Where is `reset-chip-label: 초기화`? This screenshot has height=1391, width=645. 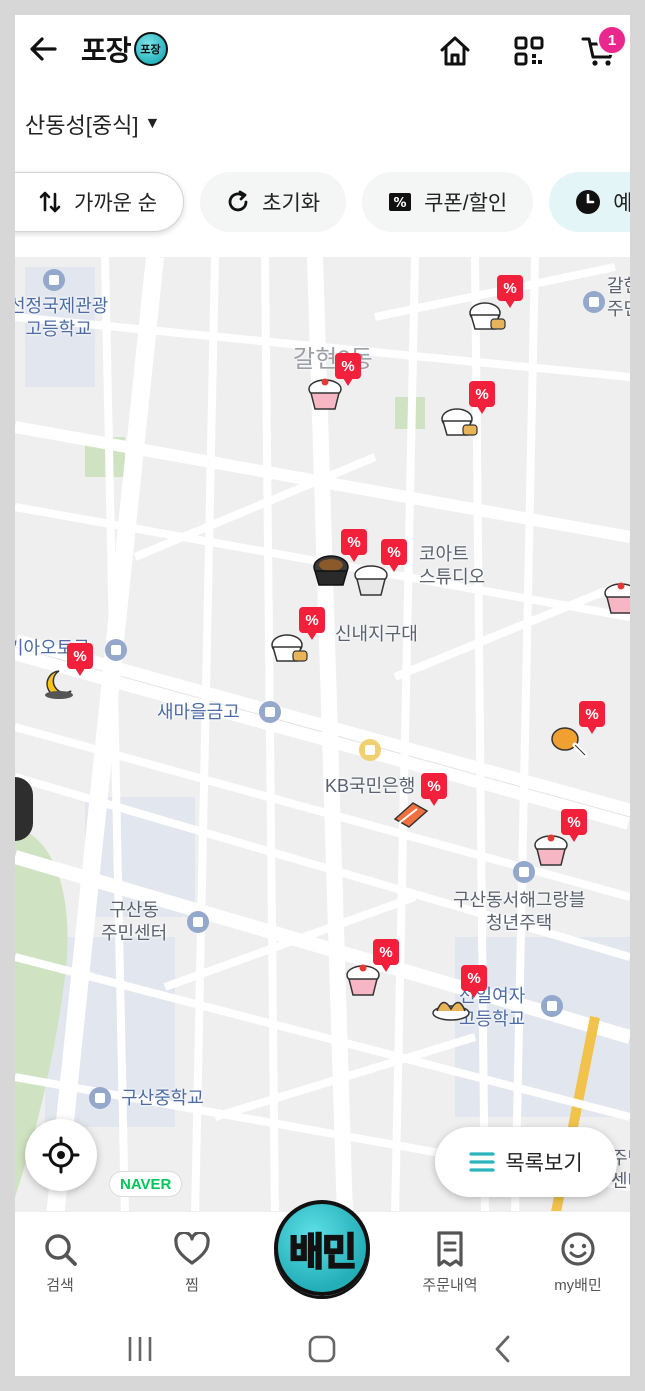 reset-chip-label: 초기화 is located at coordinates (291, 203).